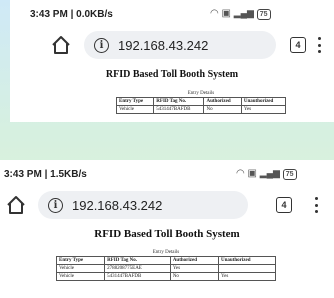  What do you see at coordinates (247, 268) in the screenshot?
I see `table-cell` at bounding box center [247, 268].